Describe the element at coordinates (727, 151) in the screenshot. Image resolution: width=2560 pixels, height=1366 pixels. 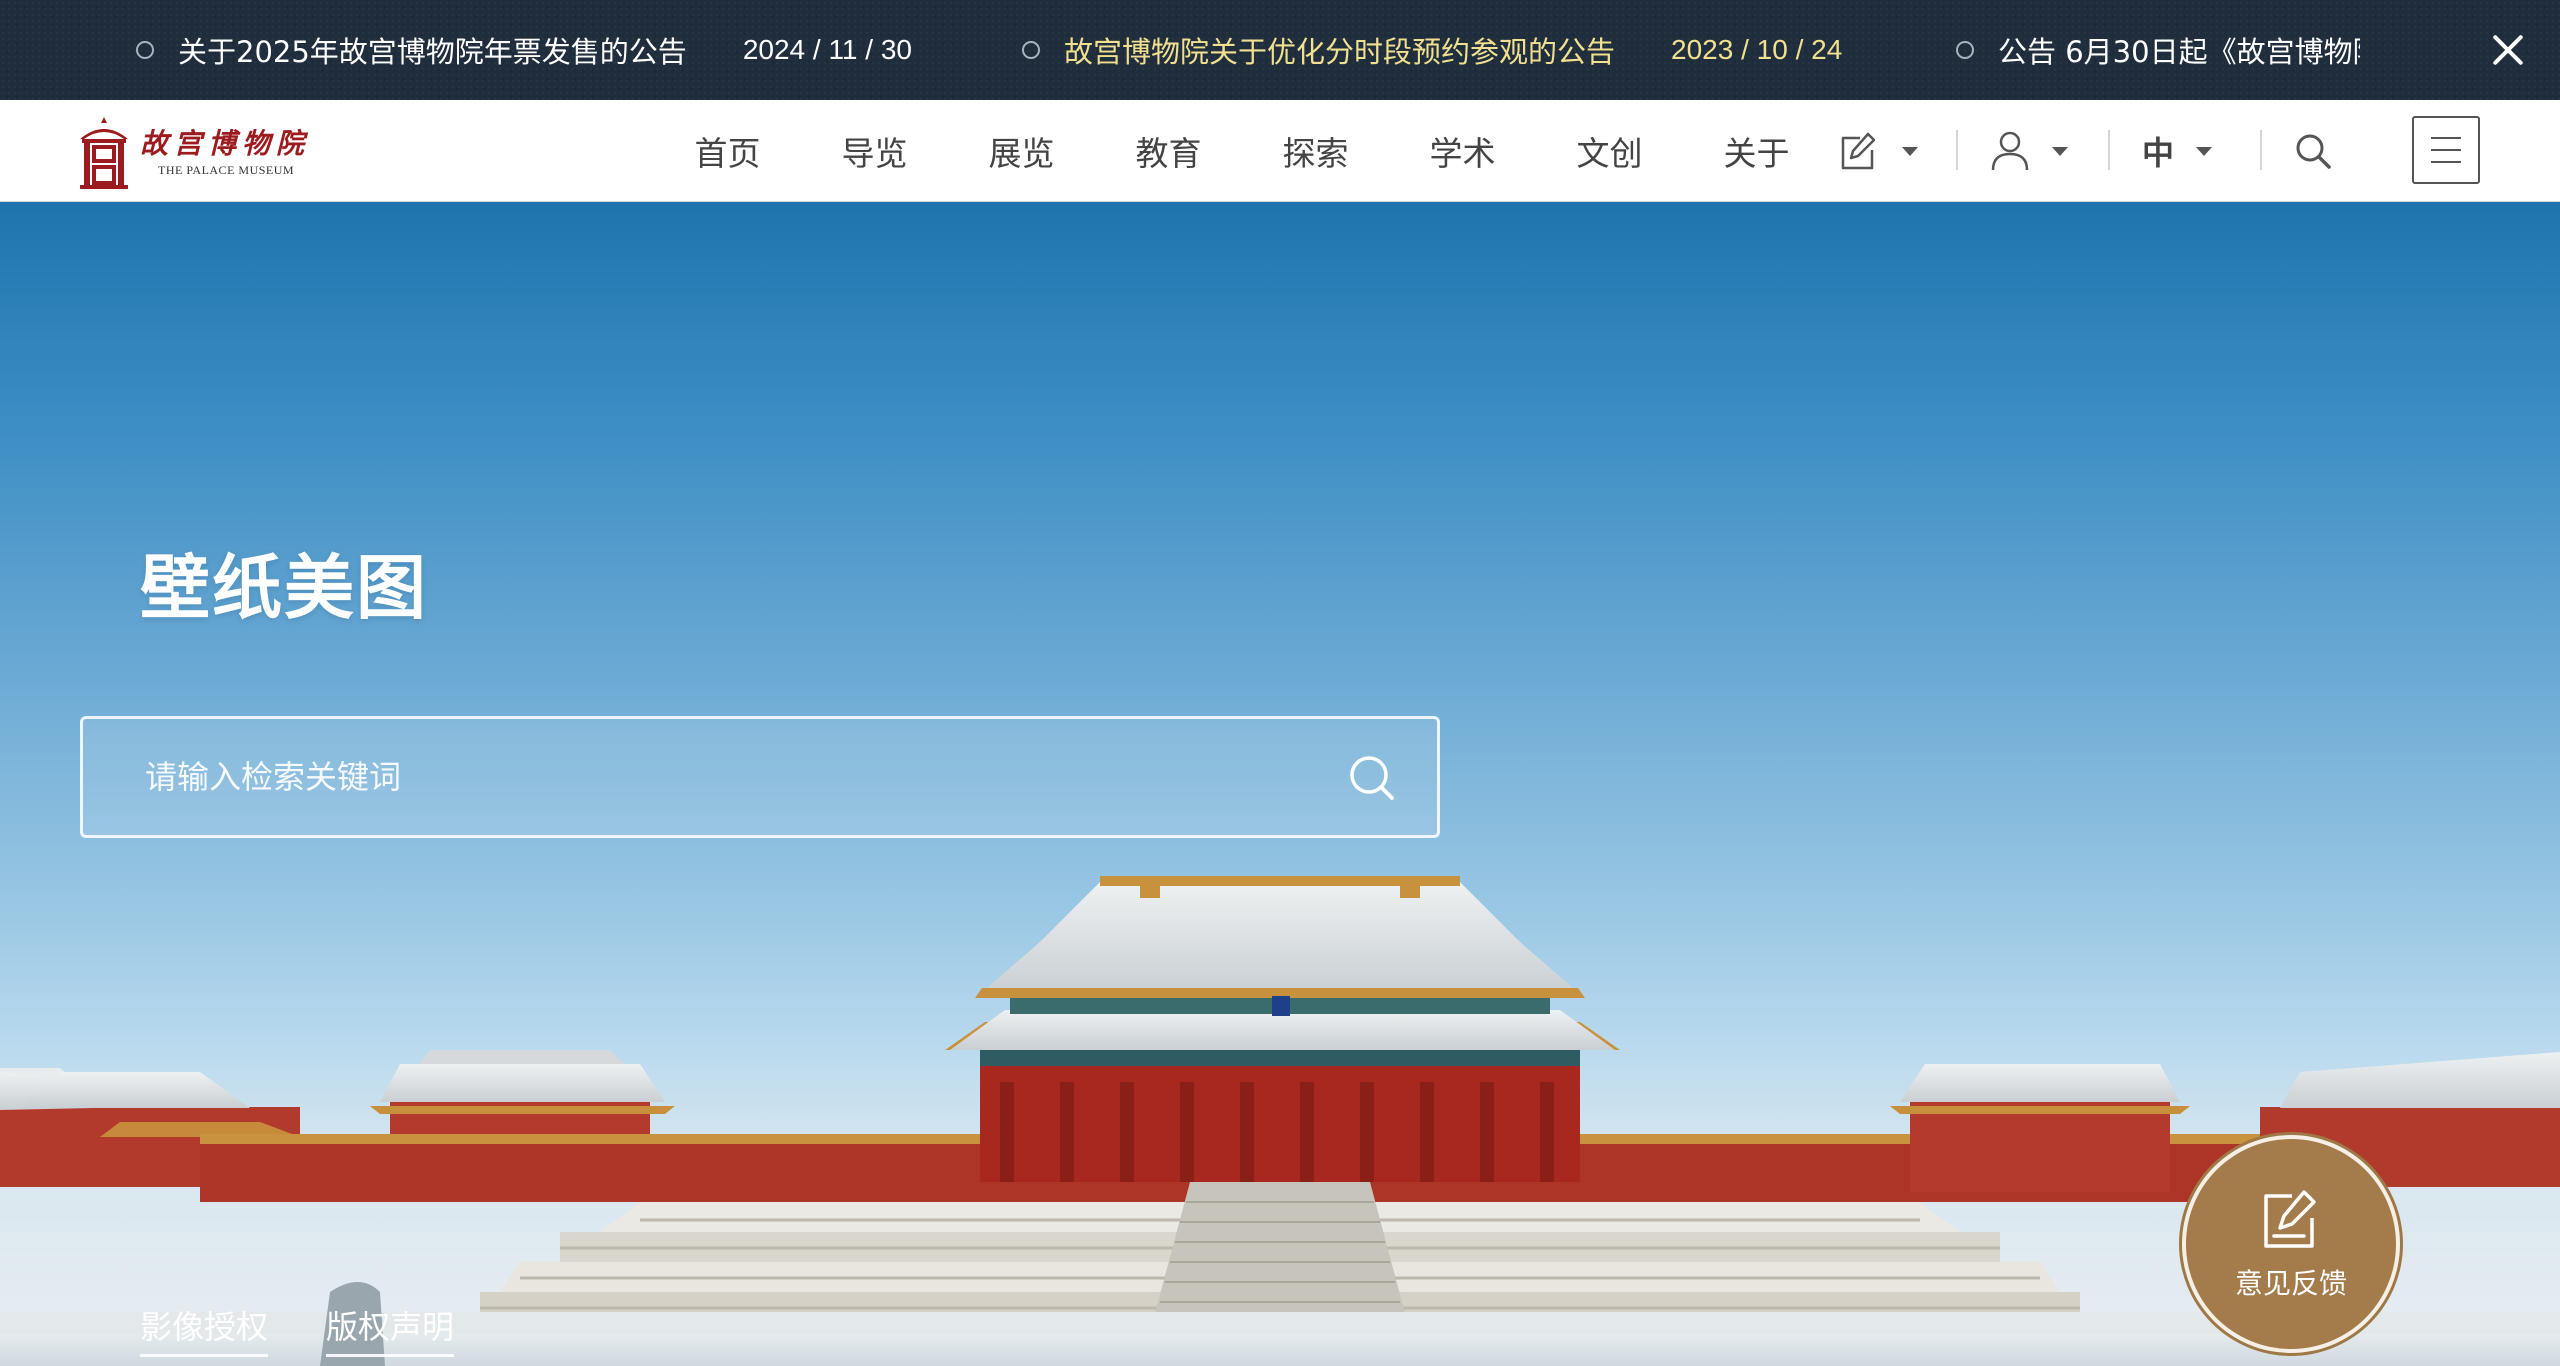
I see `nav-item-home: 首页` at that location.